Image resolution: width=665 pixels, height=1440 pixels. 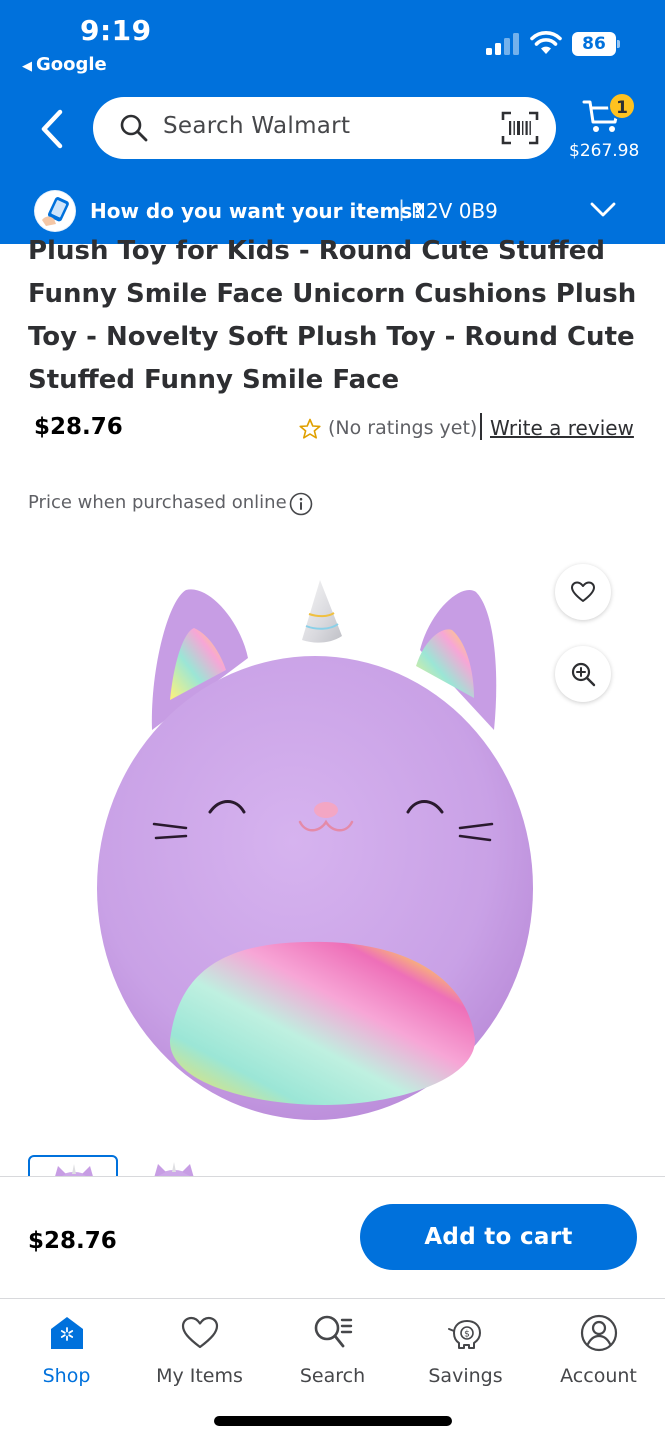 What do you see at coordinates (332, 1237) in the screenshot?
I see `sticky-cart-bar: $28.76 Add to cart` at bounding box center [332, 1237].